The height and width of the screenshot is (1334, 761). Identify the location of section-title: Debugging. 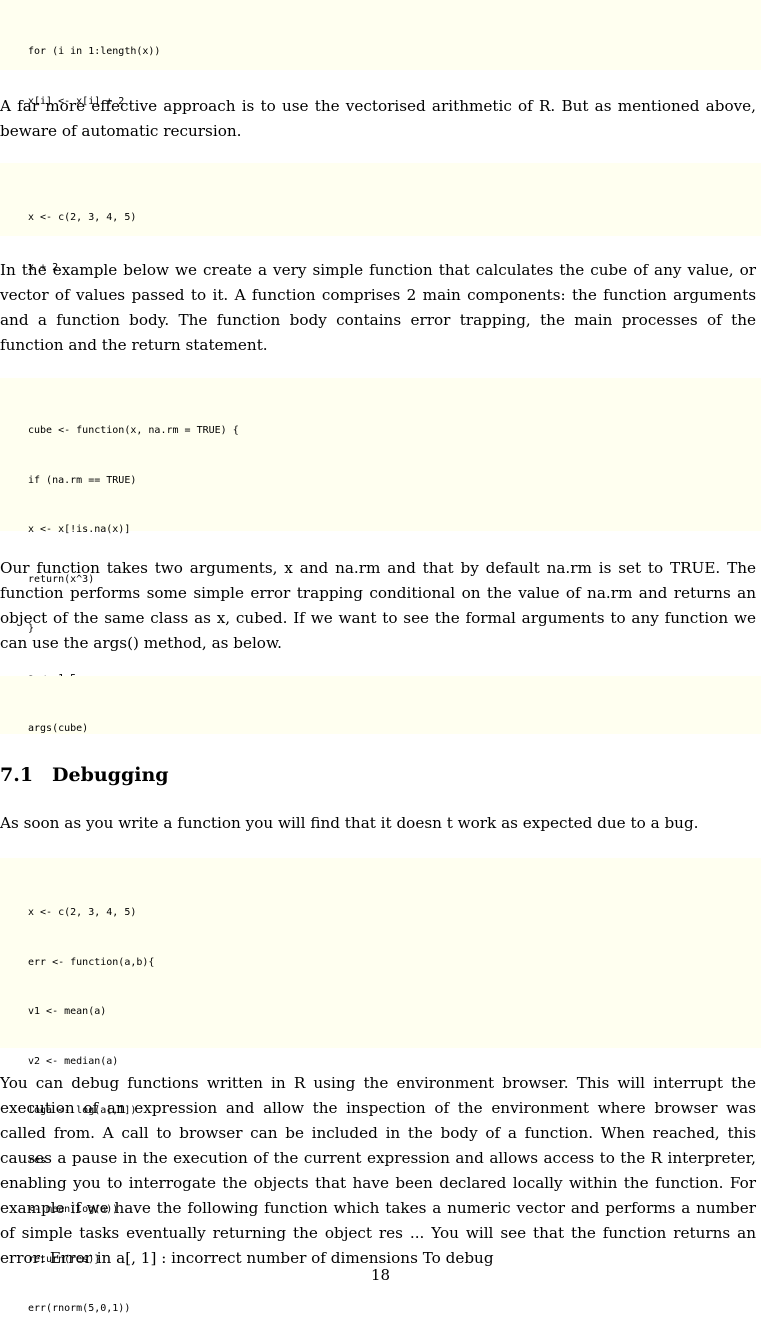
(110, 775).